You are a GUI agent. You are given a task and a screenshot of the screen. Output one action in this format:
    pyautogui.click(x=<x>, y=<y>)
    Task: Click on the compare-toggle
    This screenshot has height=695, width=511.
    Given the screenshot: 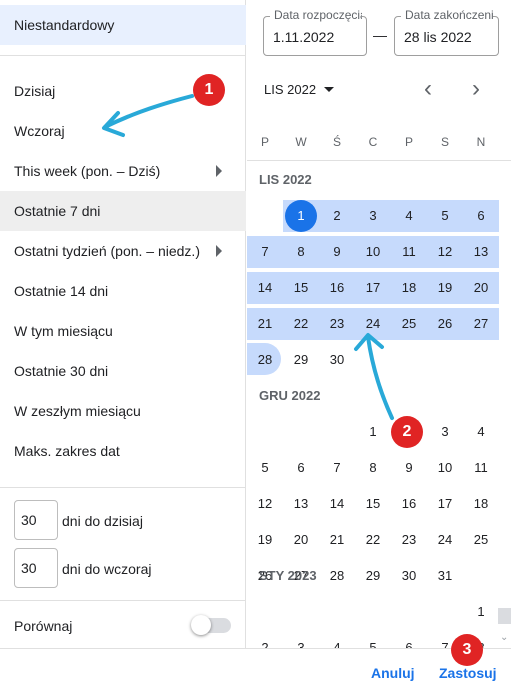 What is the action you would take?
    pyautogui.click(x=211, y=625)
    